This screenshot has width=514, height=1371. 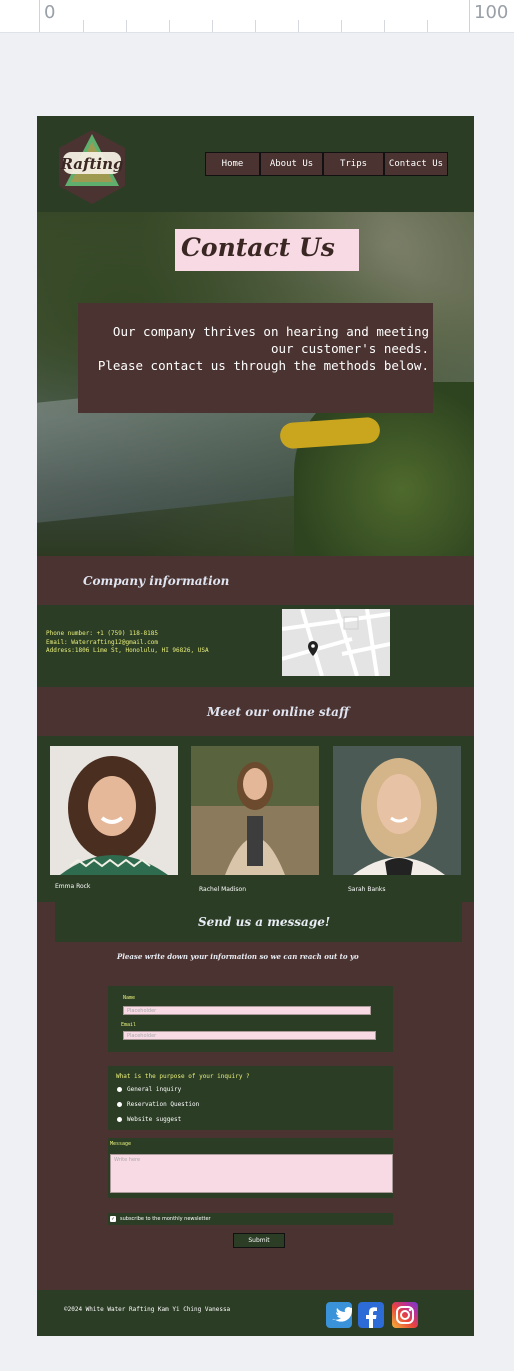 I want to click on intro-line-2: our customer's needs., so click(x=349, y=348).